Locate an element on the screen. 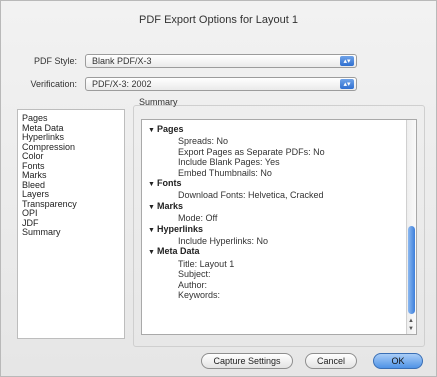 The width and height of the screenshot is (437, 377). pdf-style-value: Blank PDF/X-3 is located at coordinates (122, 61).